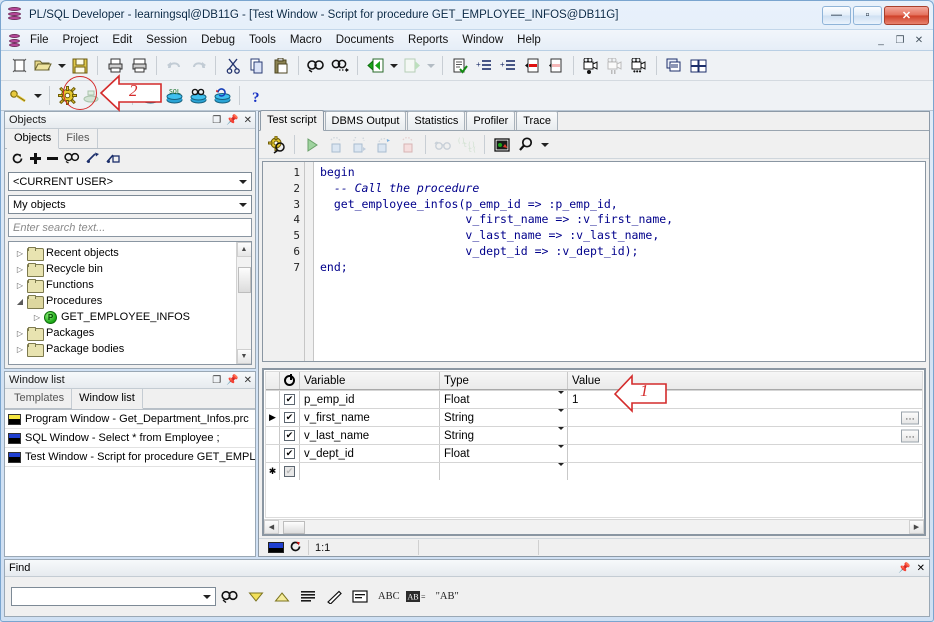  What do you see at coordinates (447, 597) in the screenshot?
I see `whole-word-icon: "AB"` at bounding box center [447, 597].